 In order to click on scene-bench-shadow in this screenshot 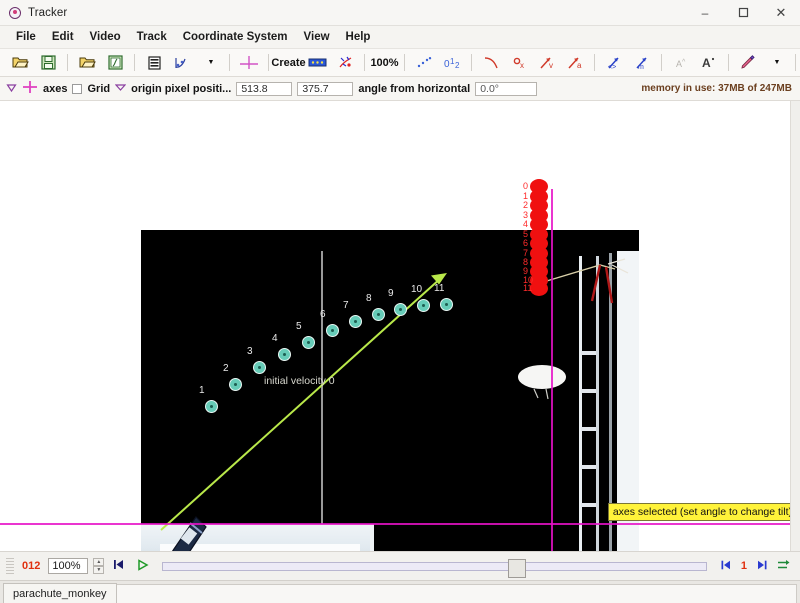, I will do `click(462, 537)`.